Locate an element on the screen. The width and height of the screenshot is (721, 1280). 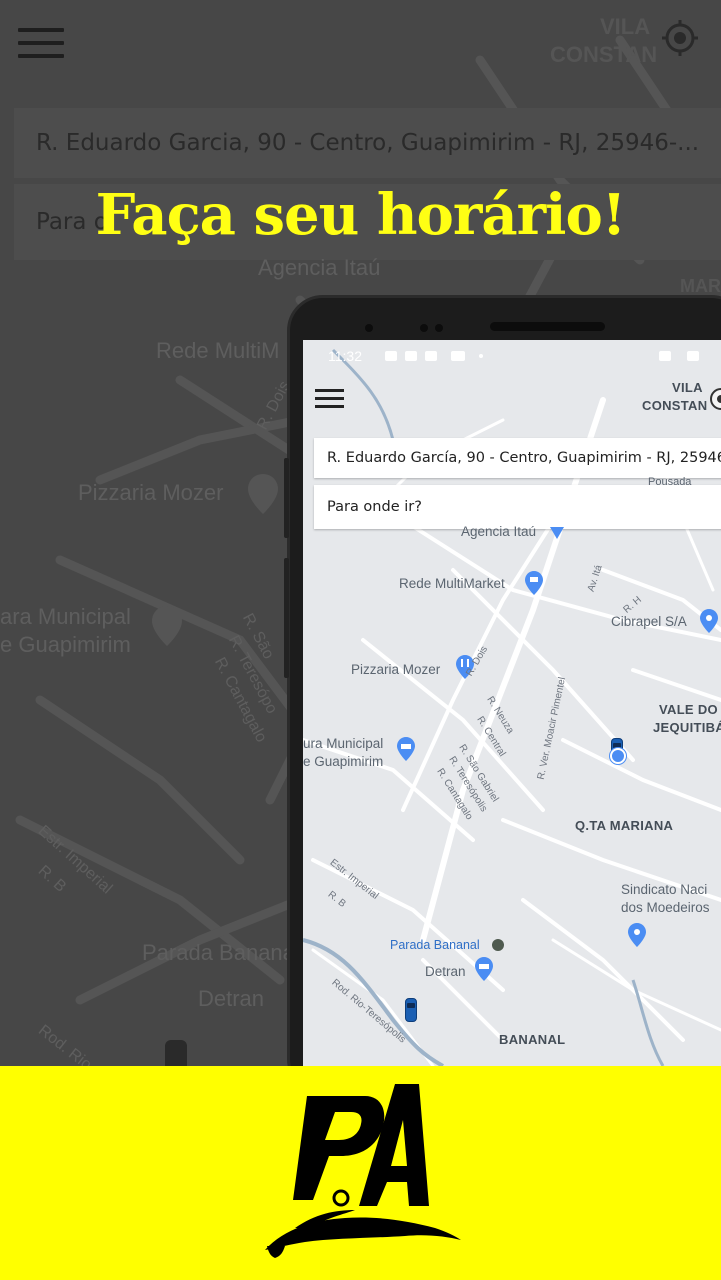
wifi-icon is located at coordinates (665, 356).